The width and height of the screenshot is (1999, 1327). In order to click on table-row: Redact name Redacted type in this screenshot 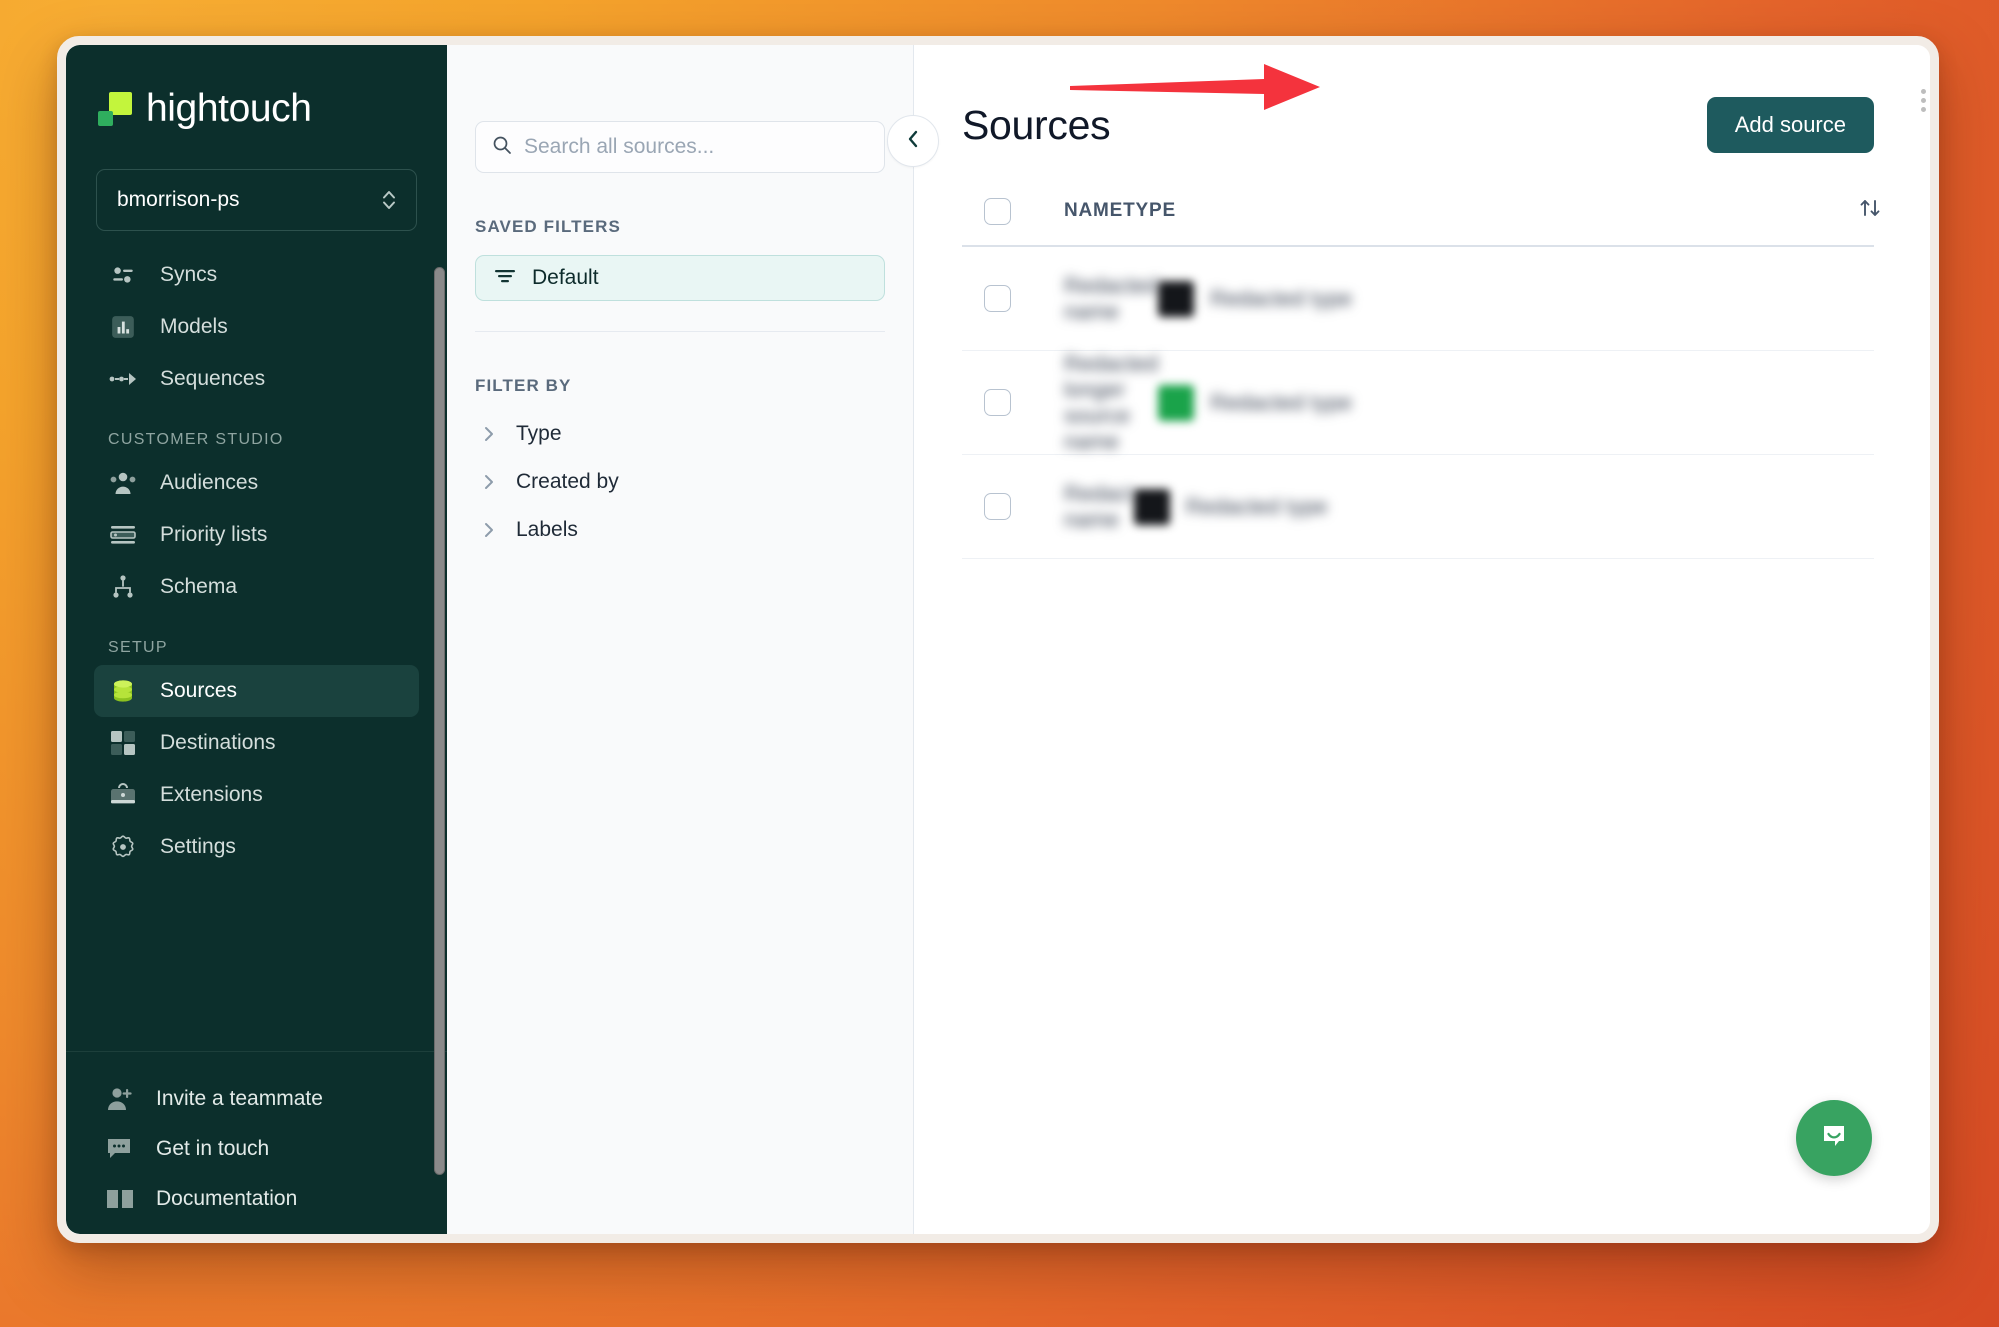, I will do `click(1418, 507)`.